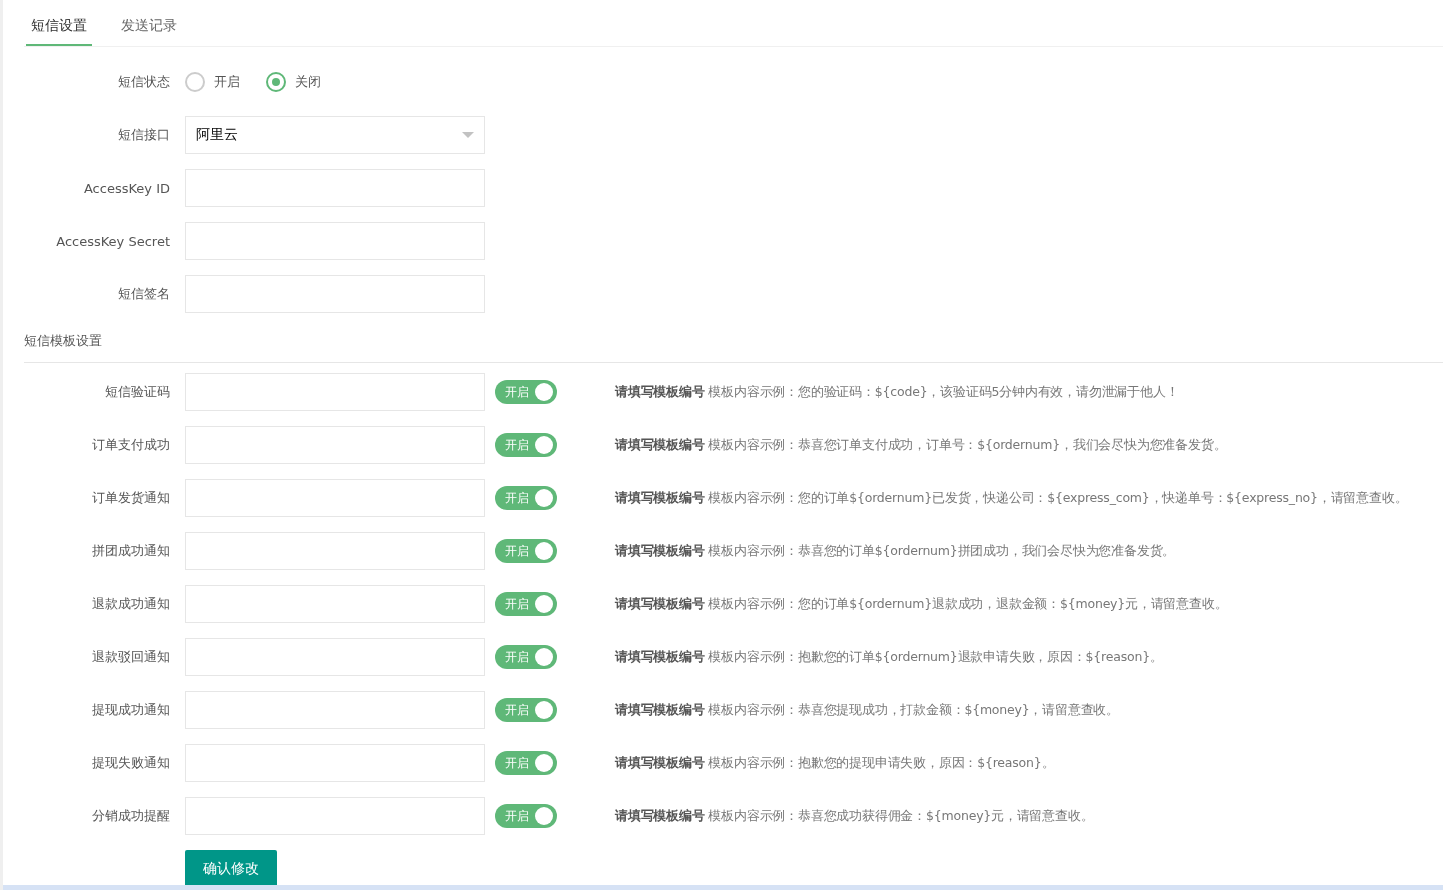 The width and height of the screenshot is (1443, 890). What do you see at coordinates (131, 551) in the screenshot?
I see `field-label: 拼团成功通知` at bounding box center [131, 551].